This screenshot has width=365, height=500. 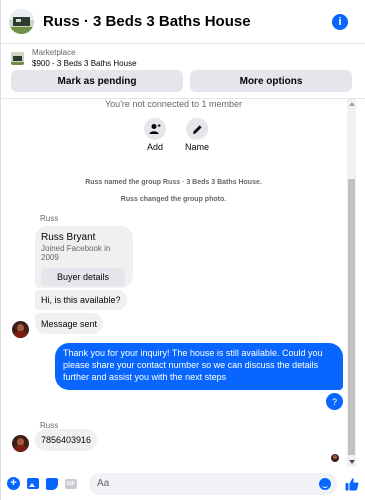 What do you see at coordinates (51, 483) in the screenshot?
I see `sticker-icon` at bounding box center [51, 483].